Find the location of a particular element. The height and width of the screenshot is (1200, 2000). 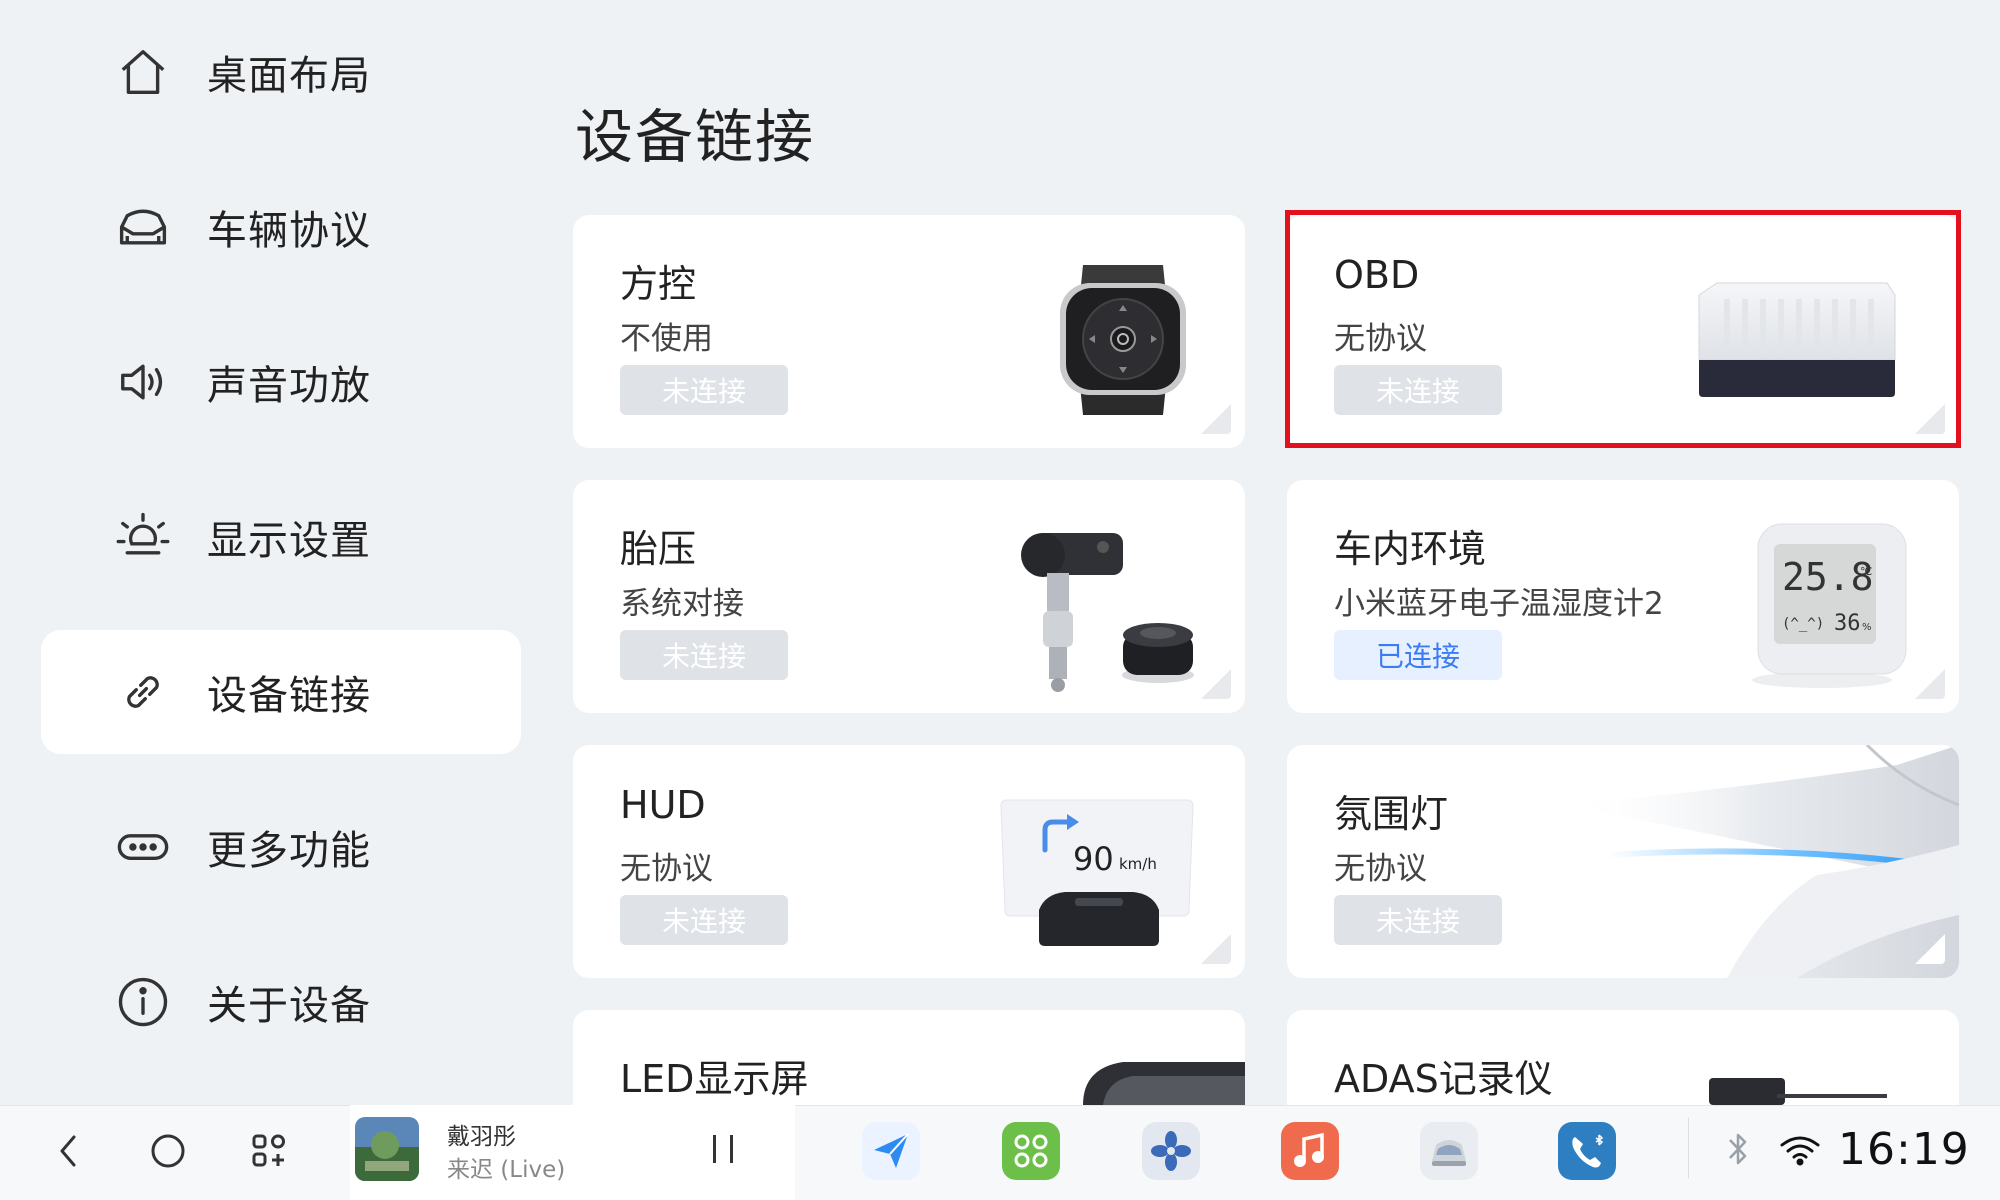

more-icon is located at coordinates (143, 847).